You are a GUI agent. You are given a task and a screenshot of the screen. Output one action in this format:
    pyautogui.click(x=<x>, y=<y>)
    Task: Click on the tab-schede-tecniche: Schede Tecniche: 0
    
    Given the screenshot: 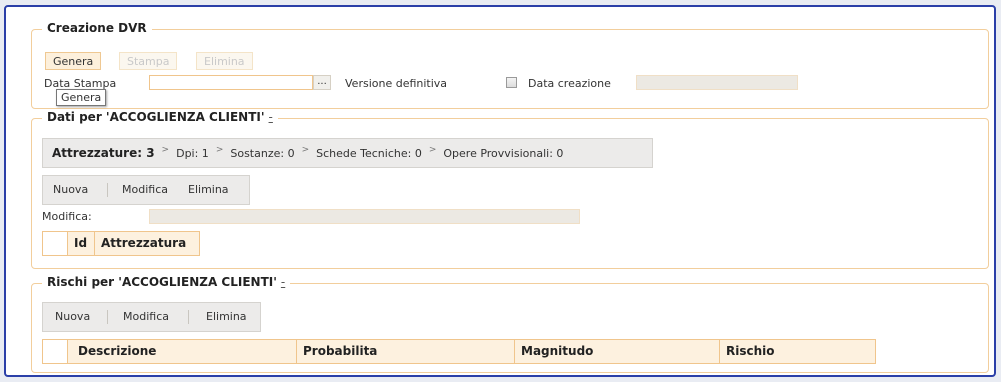 What is the action you would take?
    pyautogui.click(x=369, y=153)
    